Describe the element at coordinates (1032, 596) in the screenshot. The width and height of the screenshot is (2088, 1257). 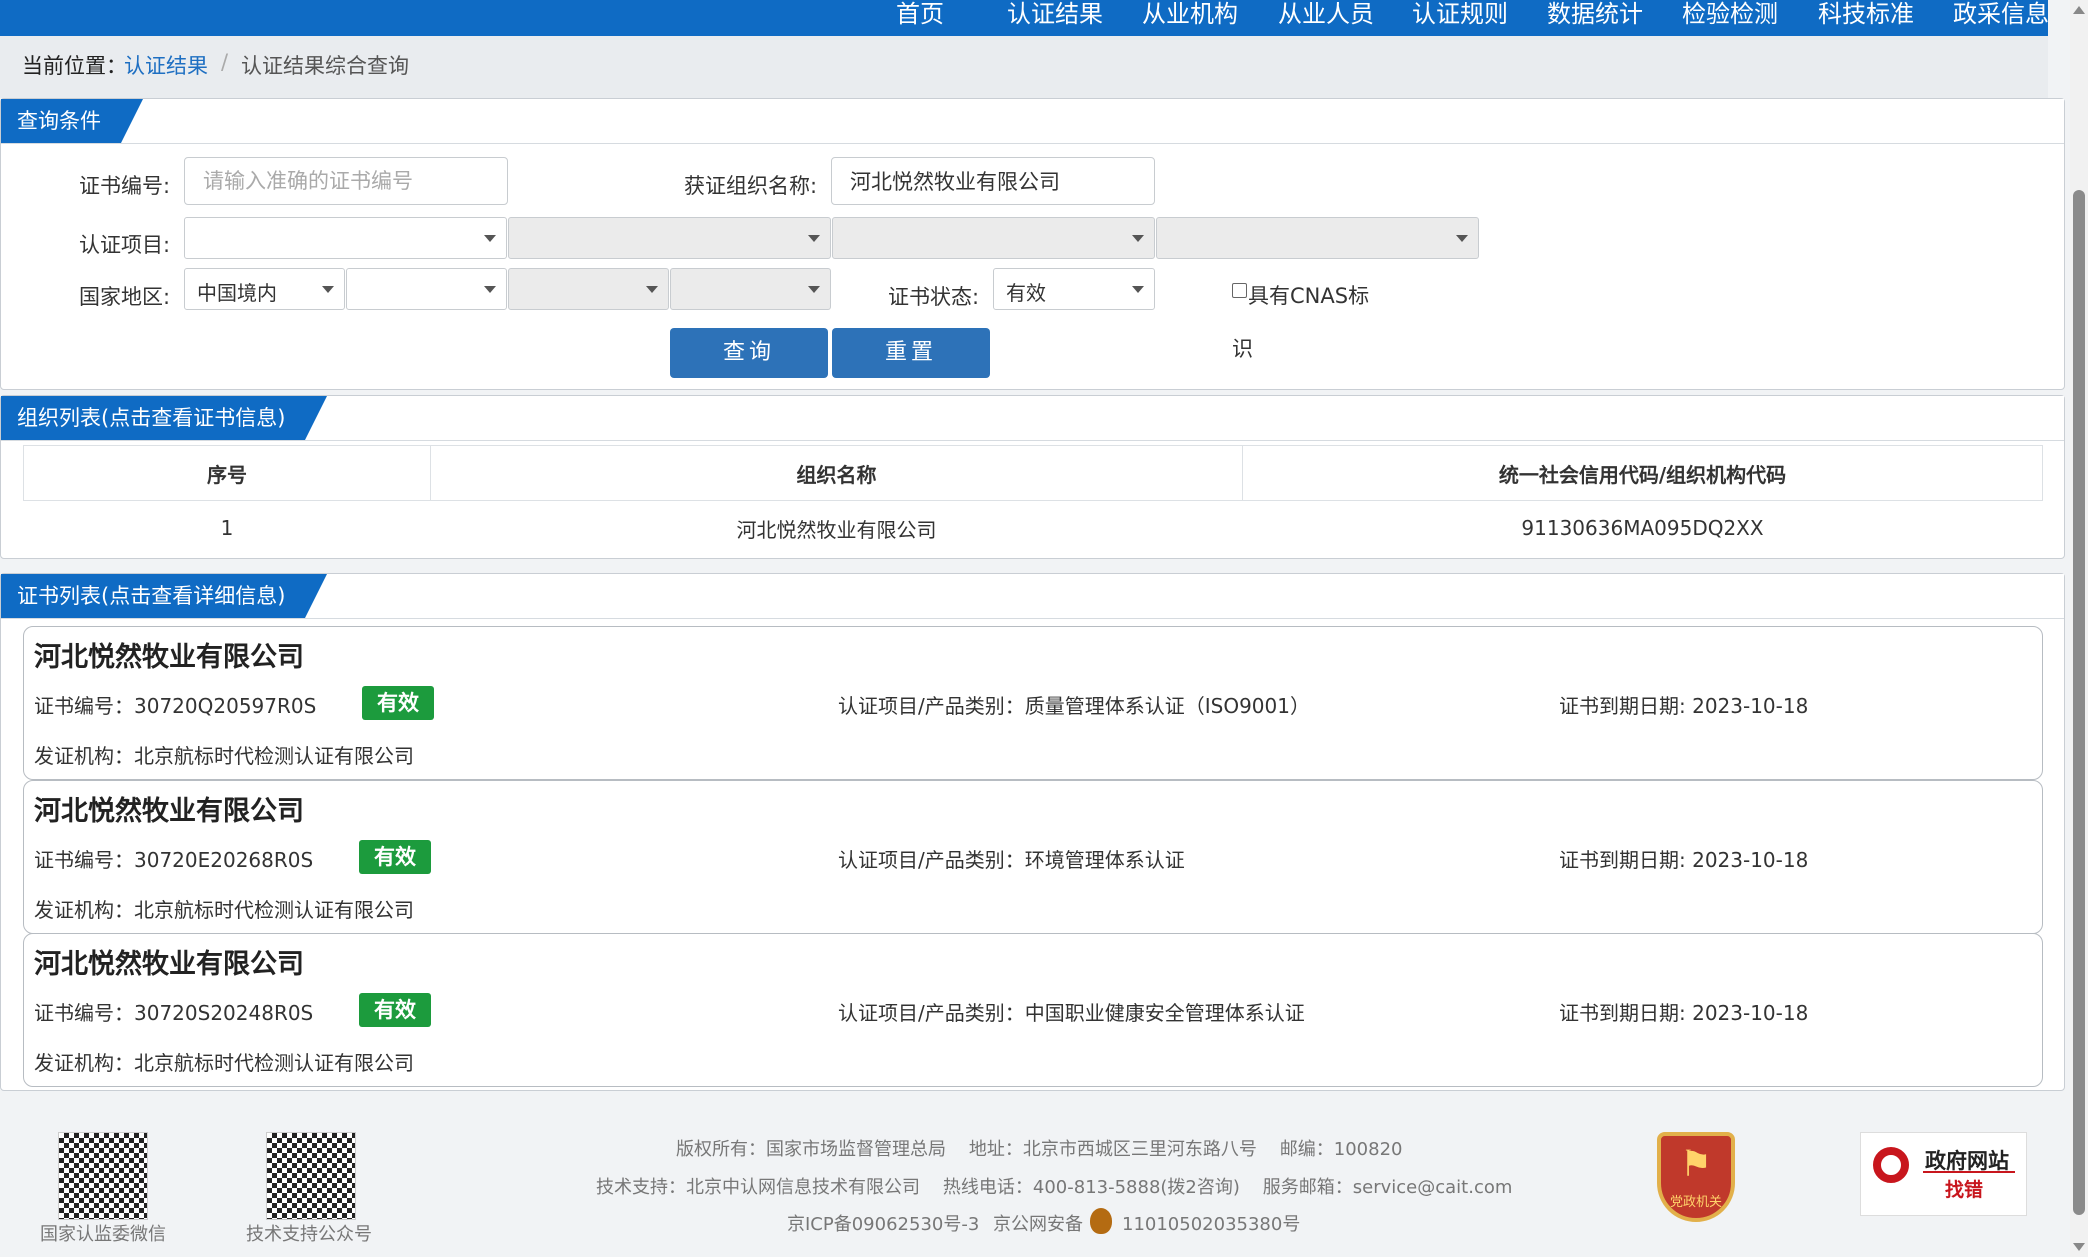
I see `cert-list-header: 证书列表(点击查看详细信息)` at that location.